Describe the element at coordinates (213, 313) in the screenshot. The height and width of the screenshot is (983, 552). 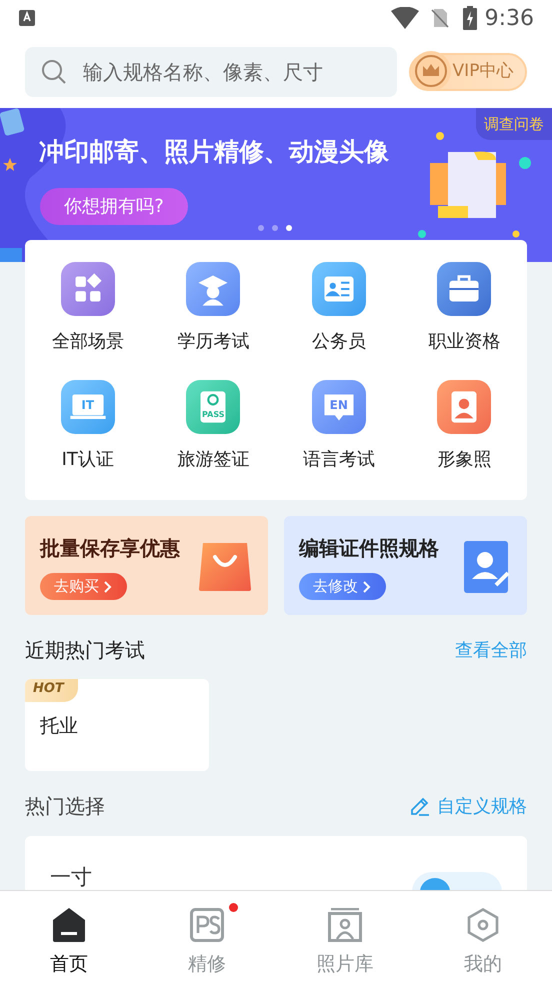
I see `category-item: 学历考试` at that location.